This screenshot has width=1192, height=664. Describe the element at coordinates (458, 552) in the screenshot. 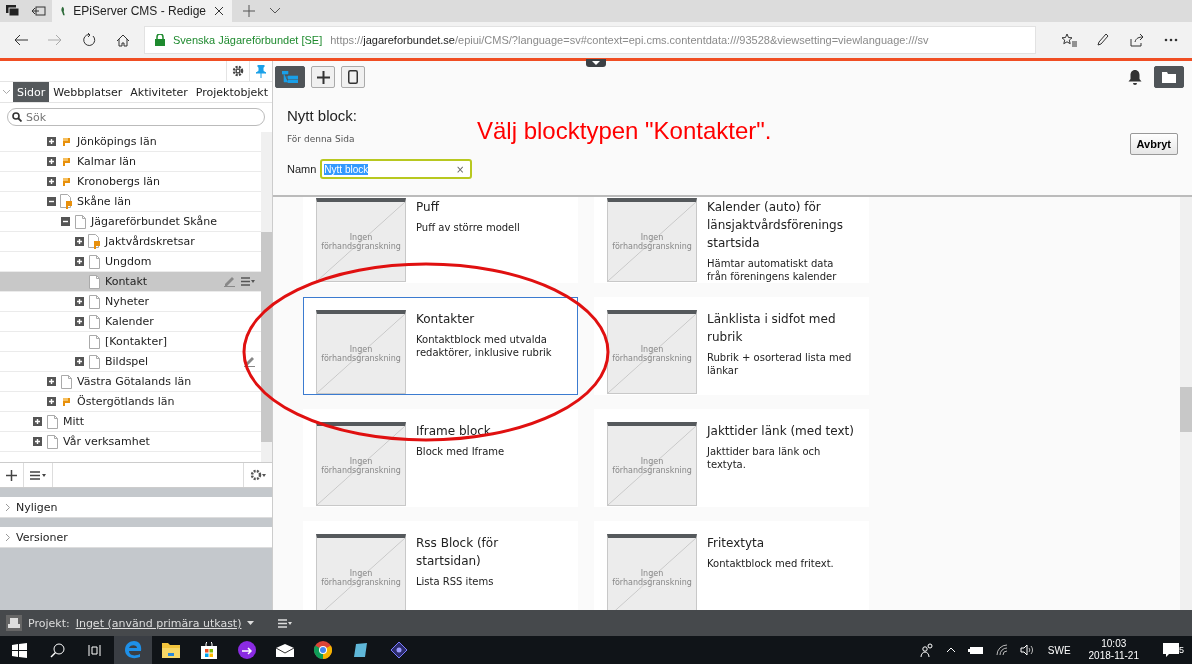

I see `block-title: Rss Block (för startsidan)` at that location.